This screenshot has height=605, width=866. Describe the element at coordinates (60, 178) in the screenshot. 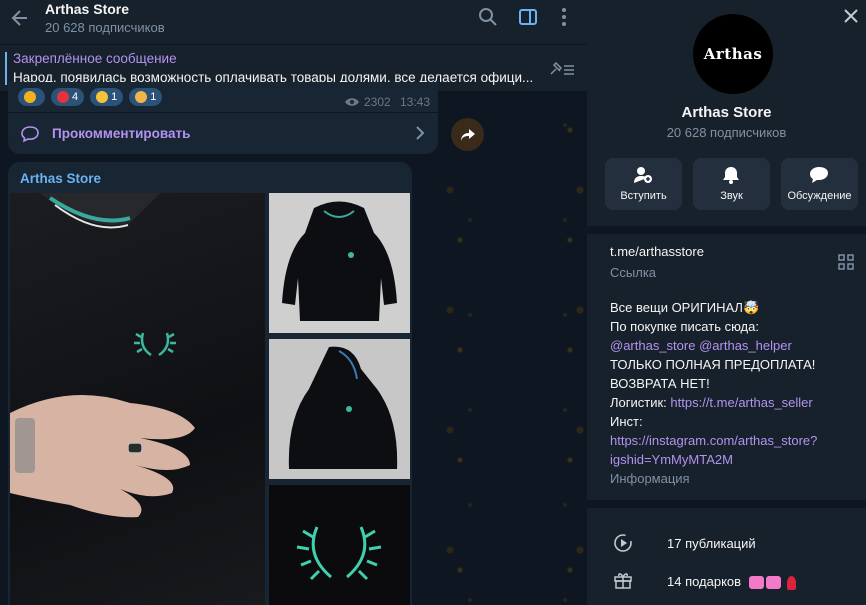

I see `album-author: Arthas Store` at that location.